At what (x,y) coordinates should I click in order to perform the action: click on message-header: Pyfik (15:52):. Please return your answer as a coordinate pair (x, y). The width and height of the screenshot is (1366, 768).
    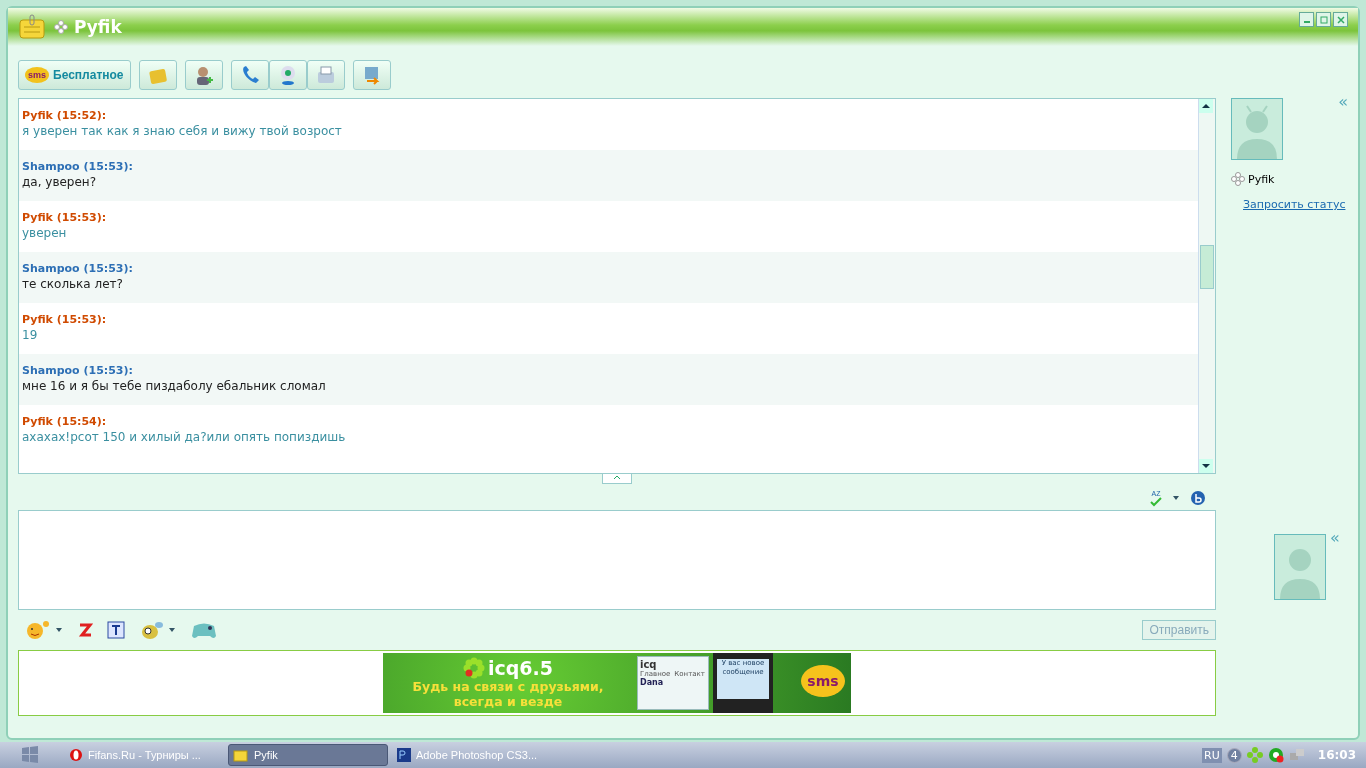
    Looking at the image, I should click on (65, 115).